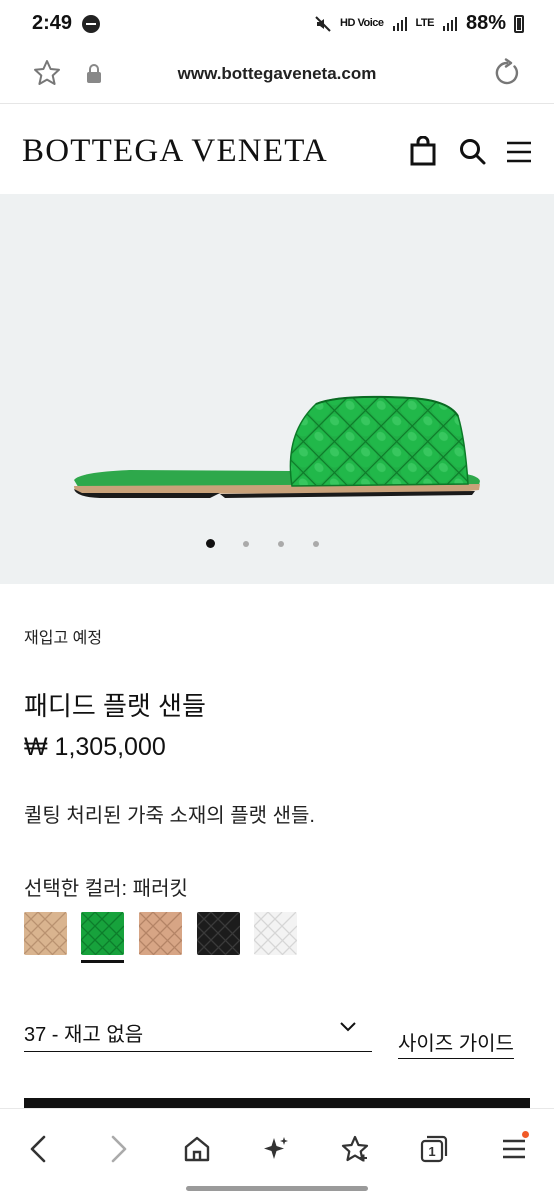 The image size is (554, 1200). Describe the element at coordinates (275, 933) in the screenshot. I see `swatch-white` at that location.